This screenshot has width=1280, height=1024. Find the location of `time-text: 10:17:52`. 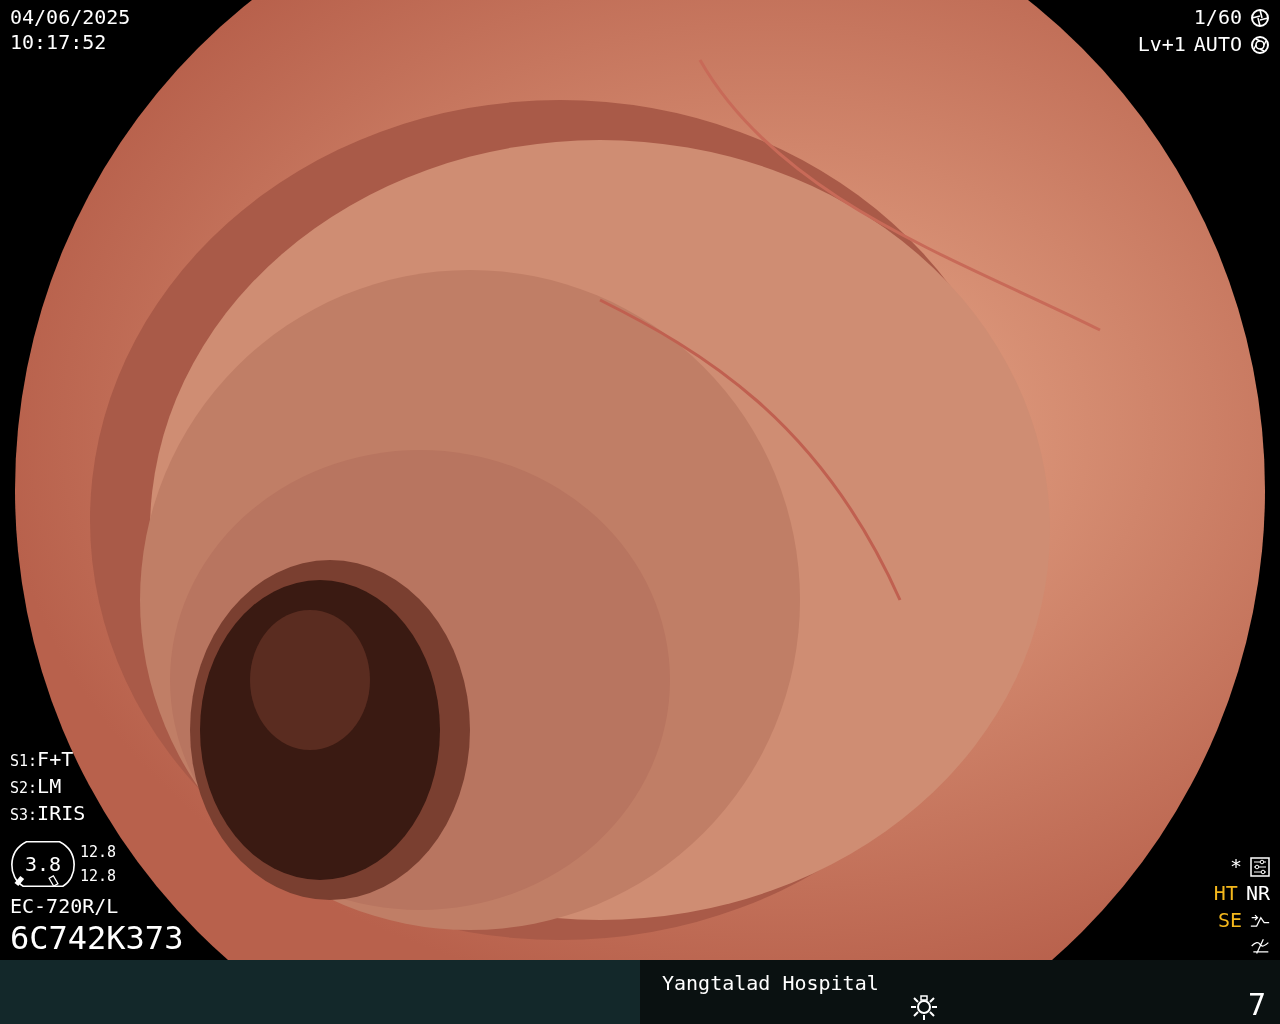

time-text: 10:17:52 is located at coordinates (59, 42).